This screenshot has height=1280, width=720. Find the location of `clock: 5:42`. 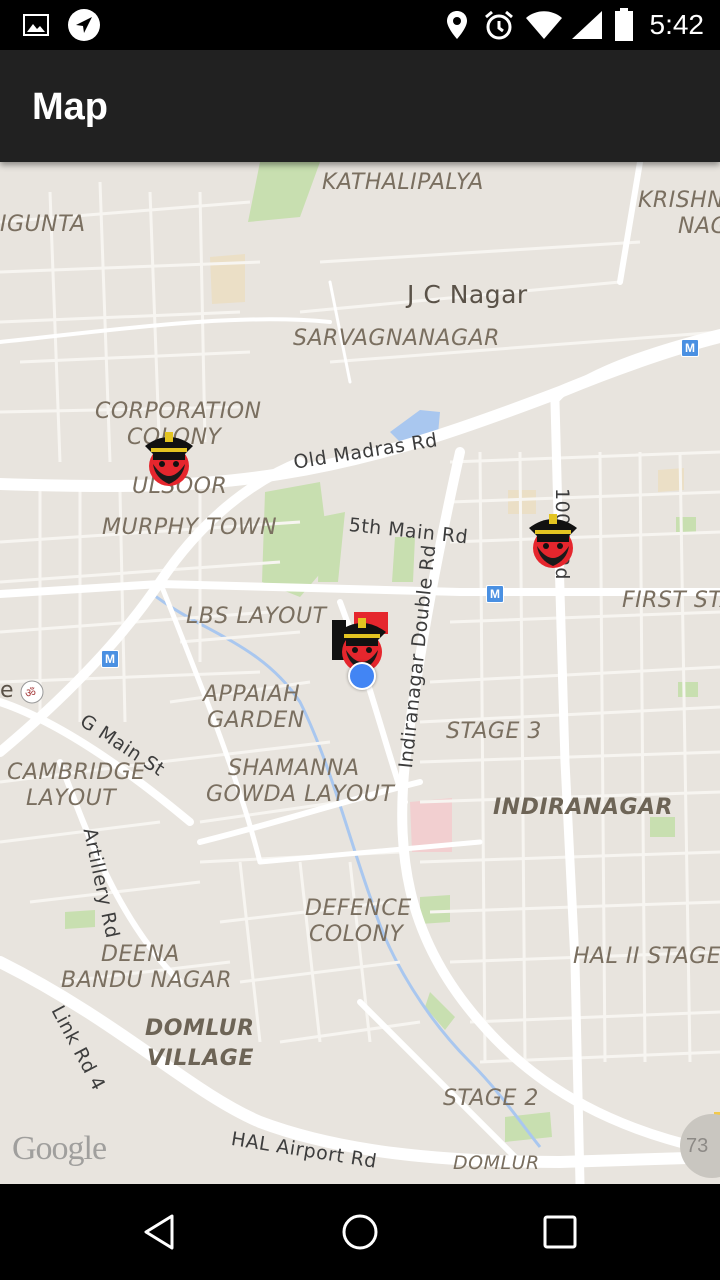

clock: 5:42 is located at coordinates (677, 24).